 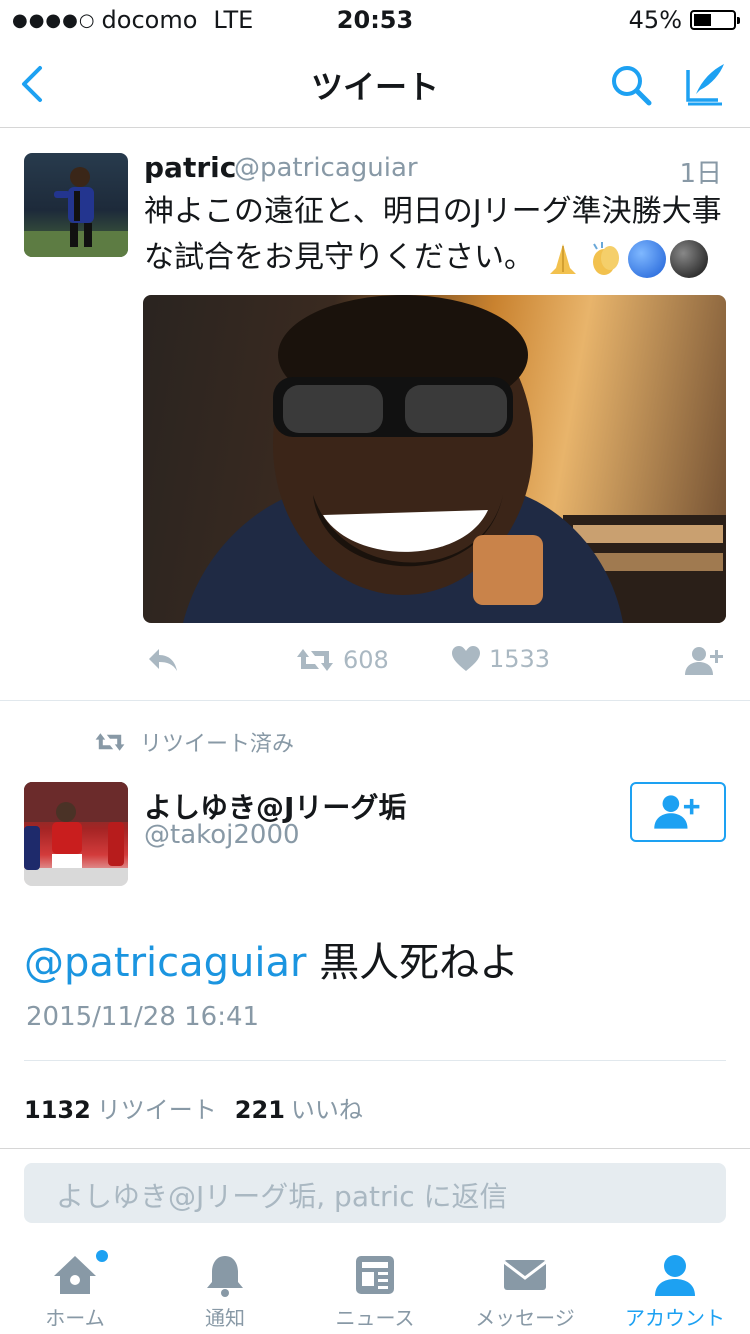 What do you see at coordinates (688, 258) in the screenshot?
I see `black-circle-icon` at bounding box center [688, 258].